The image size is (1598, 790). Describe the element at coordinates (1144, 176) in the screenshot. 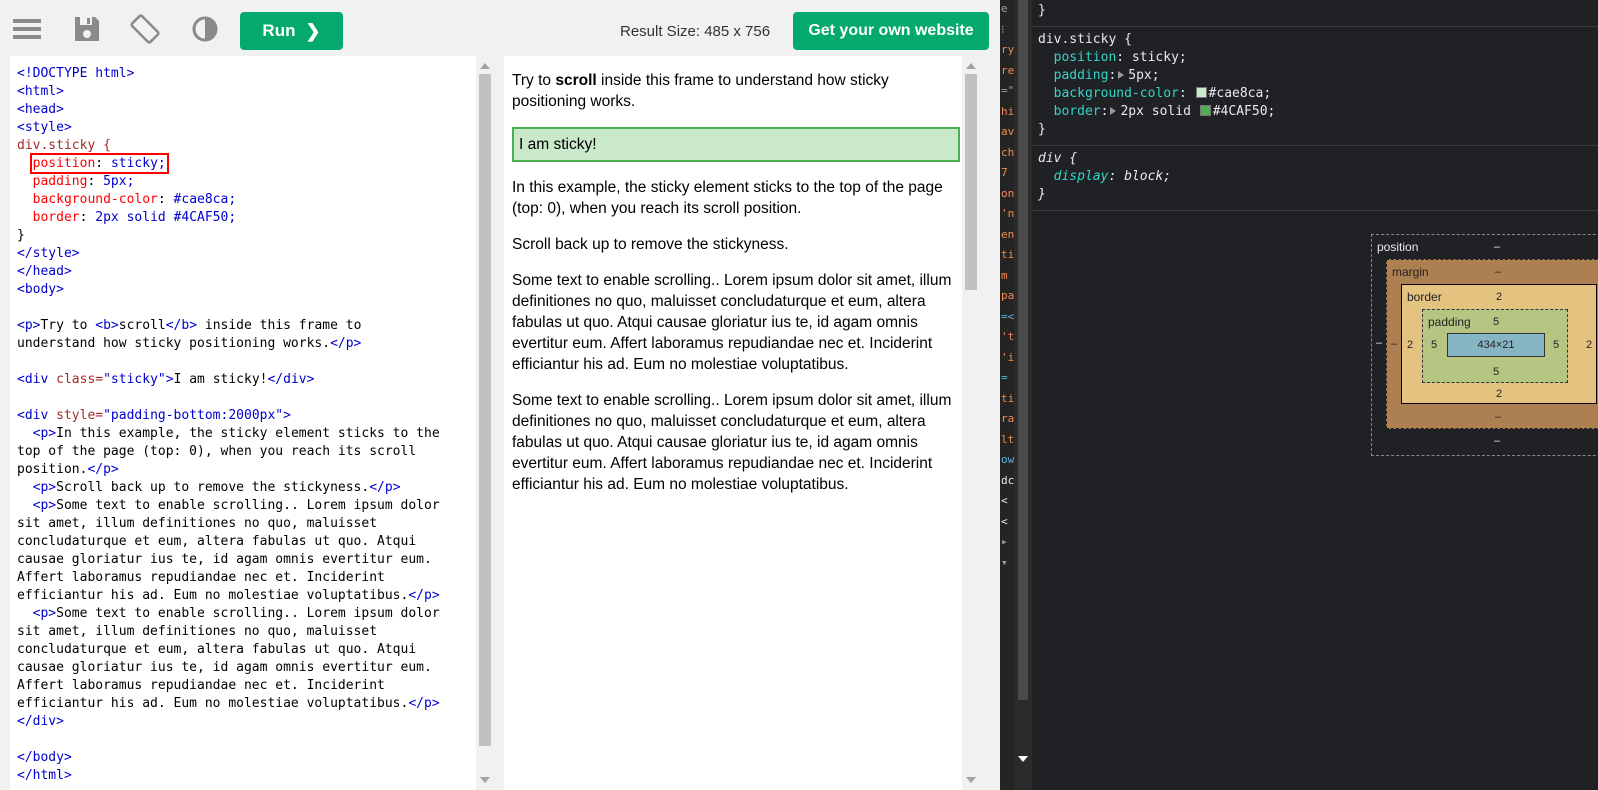

I see `property-value: block;` at that location.